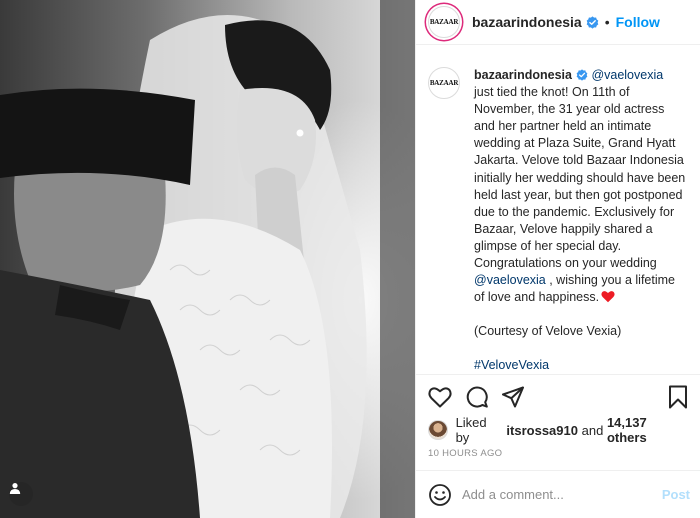 Image resolution: width=700 pixels, height=518 pixels. I want to click on save-button, so click(678, 397).